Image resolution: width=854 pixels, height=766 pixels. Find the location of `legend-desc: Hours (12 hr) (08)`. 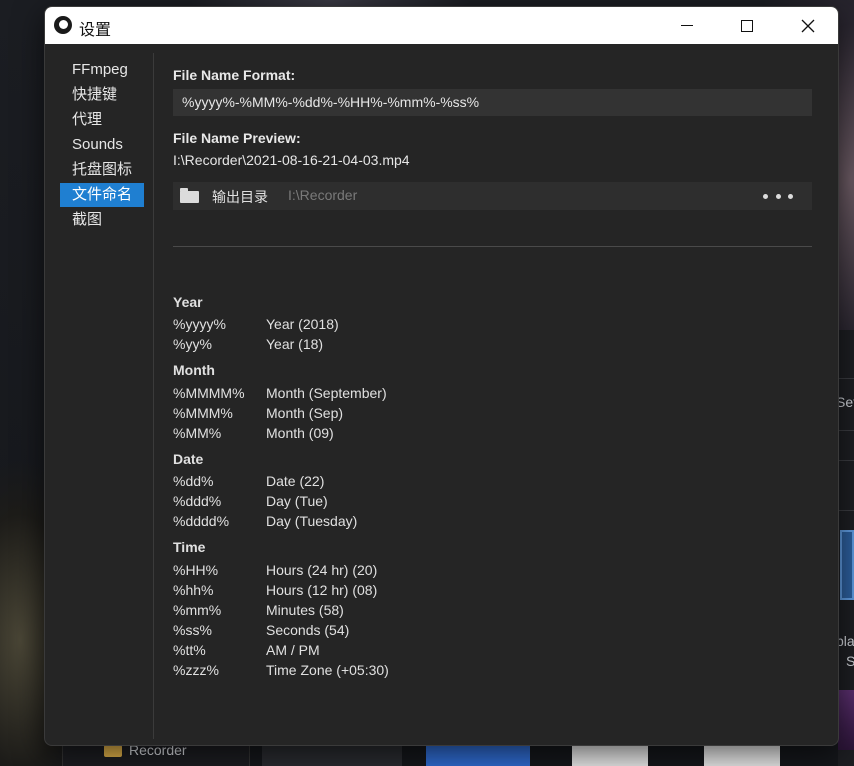

legend-desc: Hours (12 hr) (08) is located at coordinates (322, 590).